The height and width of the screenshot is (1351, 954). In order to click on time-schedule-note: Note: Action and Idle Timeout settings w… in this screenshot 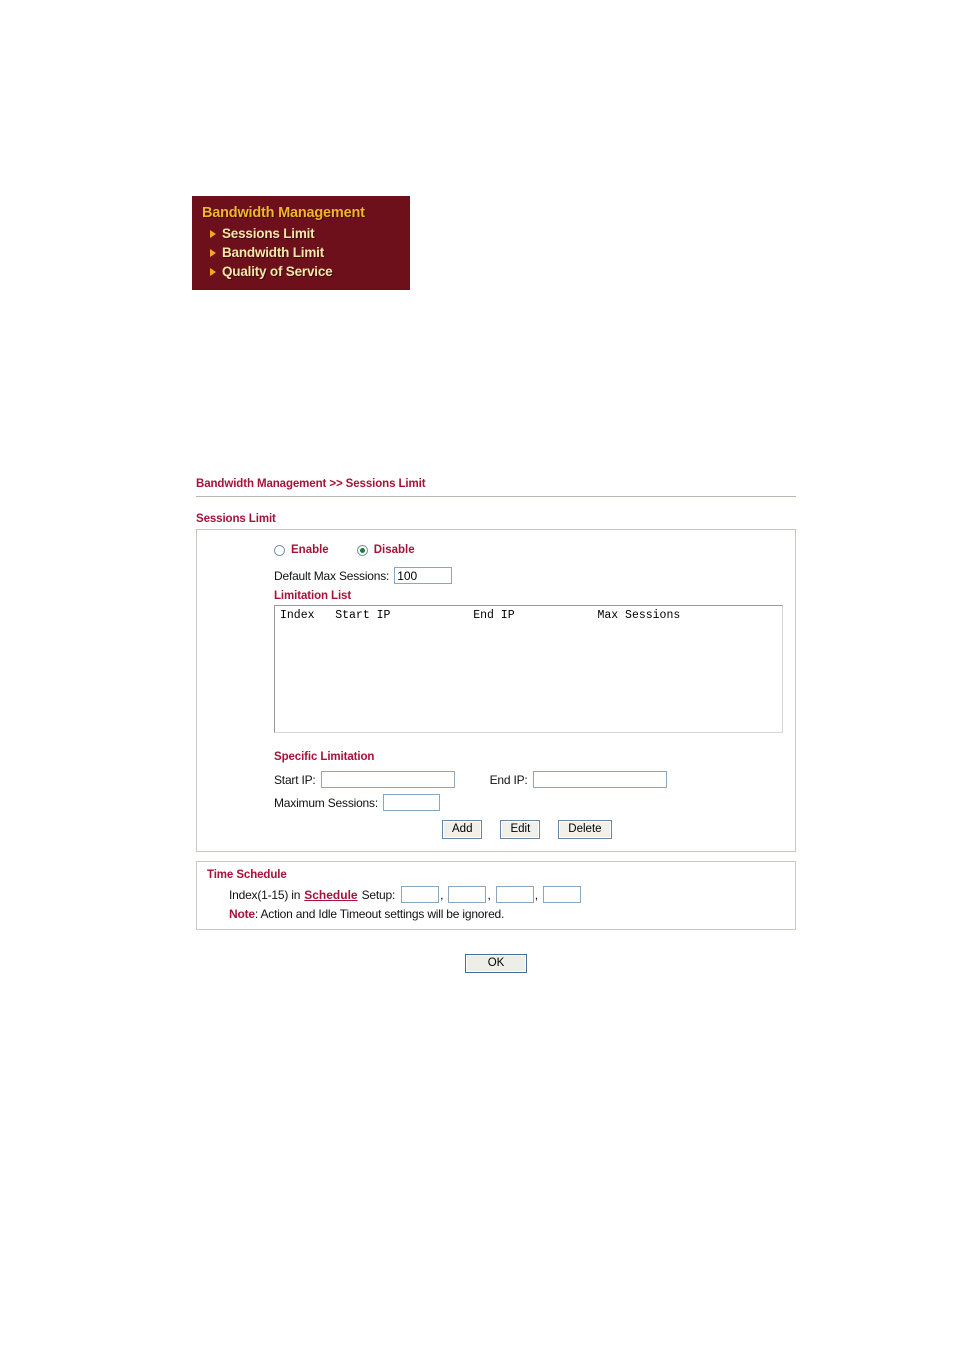, I will do `click(496, 914)`.